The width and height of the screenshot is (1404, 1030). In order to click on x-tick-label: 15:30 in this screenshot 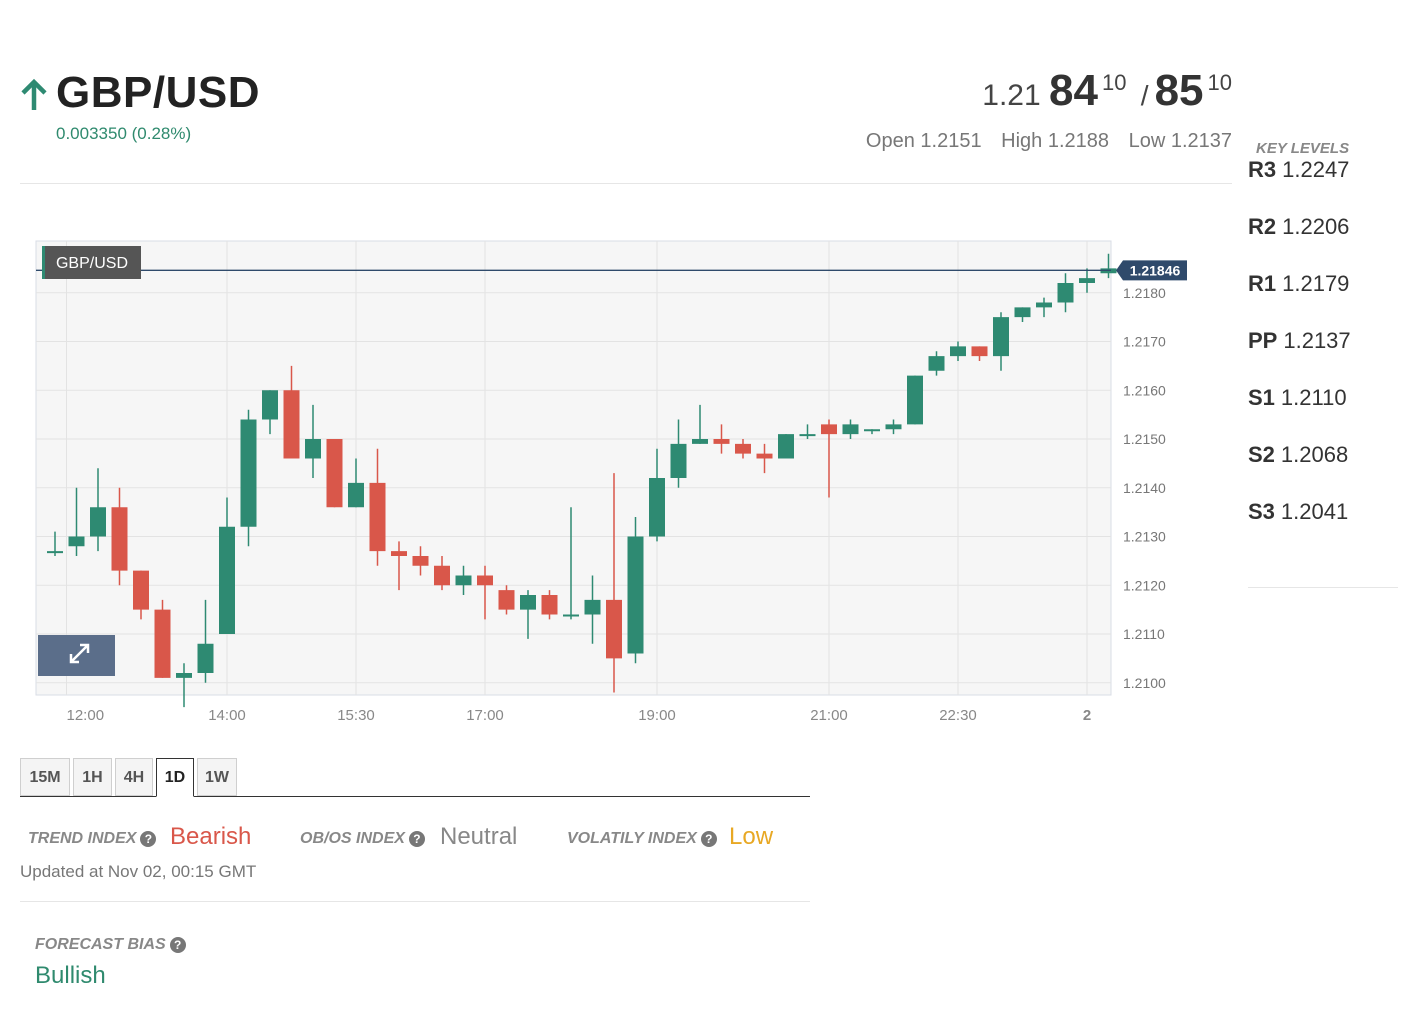, I will do `click(356, 715)`.